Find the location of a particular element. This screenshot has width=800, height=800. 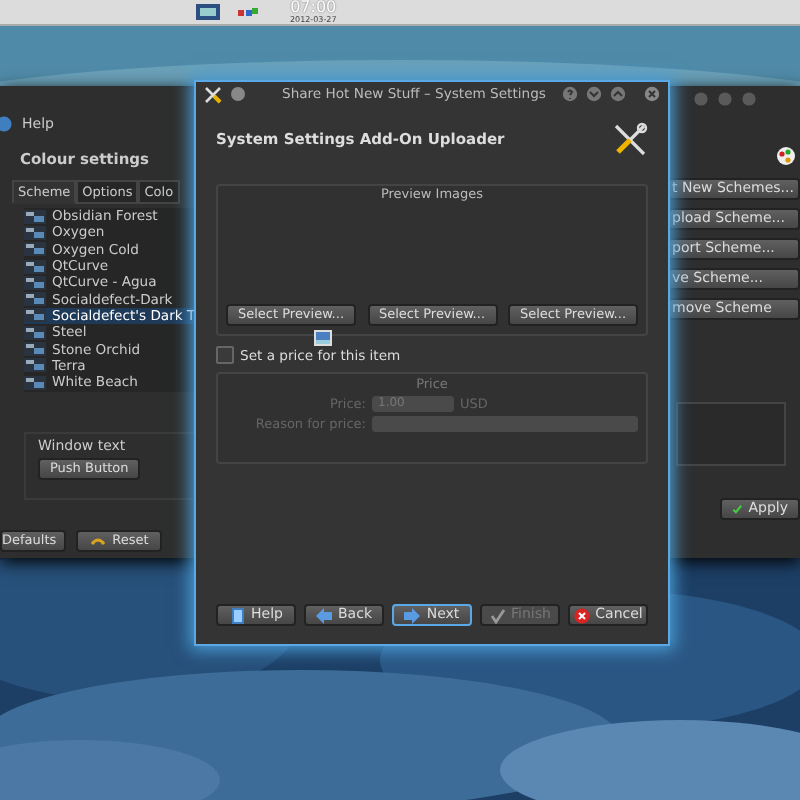

close-icon is located at coordinates (652, 94).